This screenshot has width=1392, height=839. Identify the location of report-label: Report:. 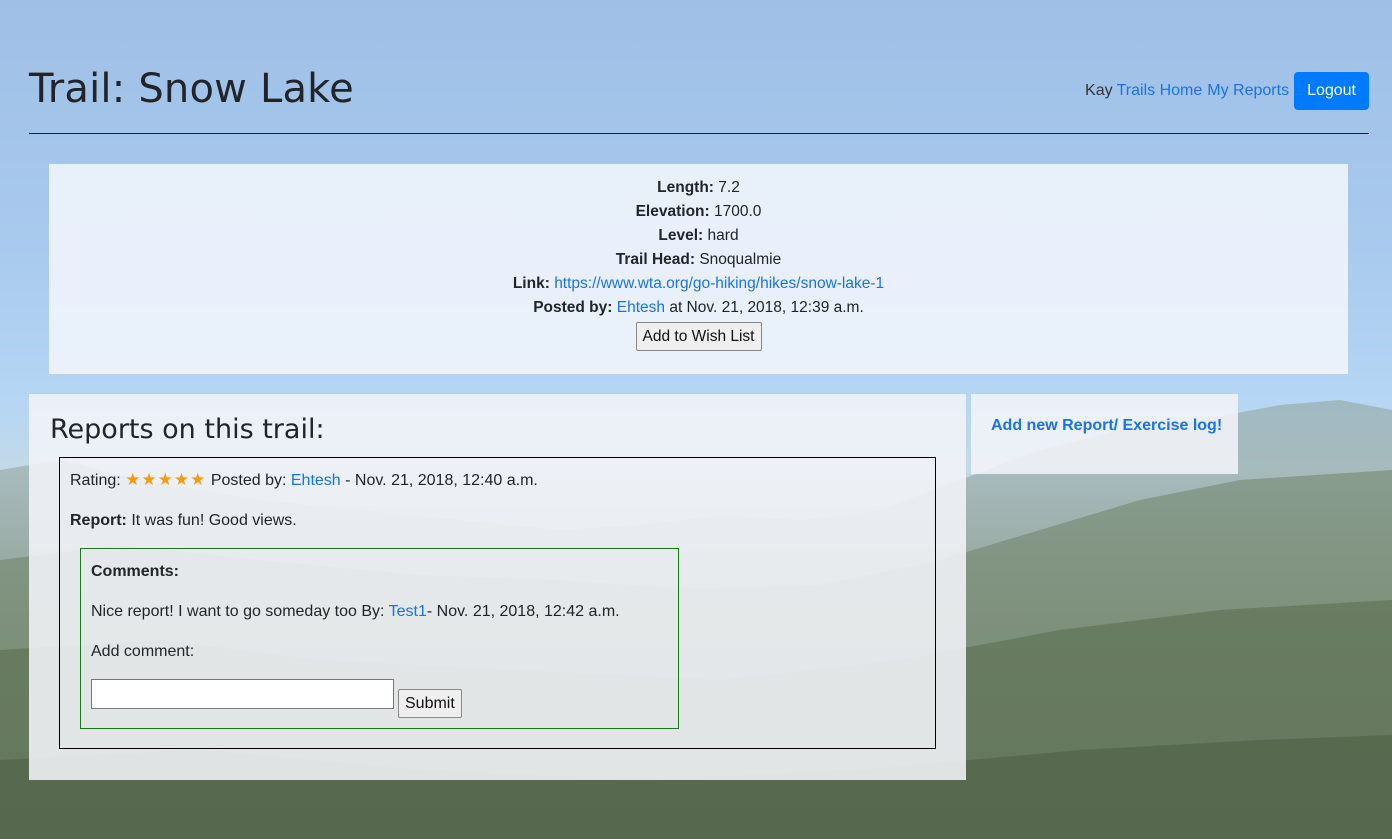
(98, 520).